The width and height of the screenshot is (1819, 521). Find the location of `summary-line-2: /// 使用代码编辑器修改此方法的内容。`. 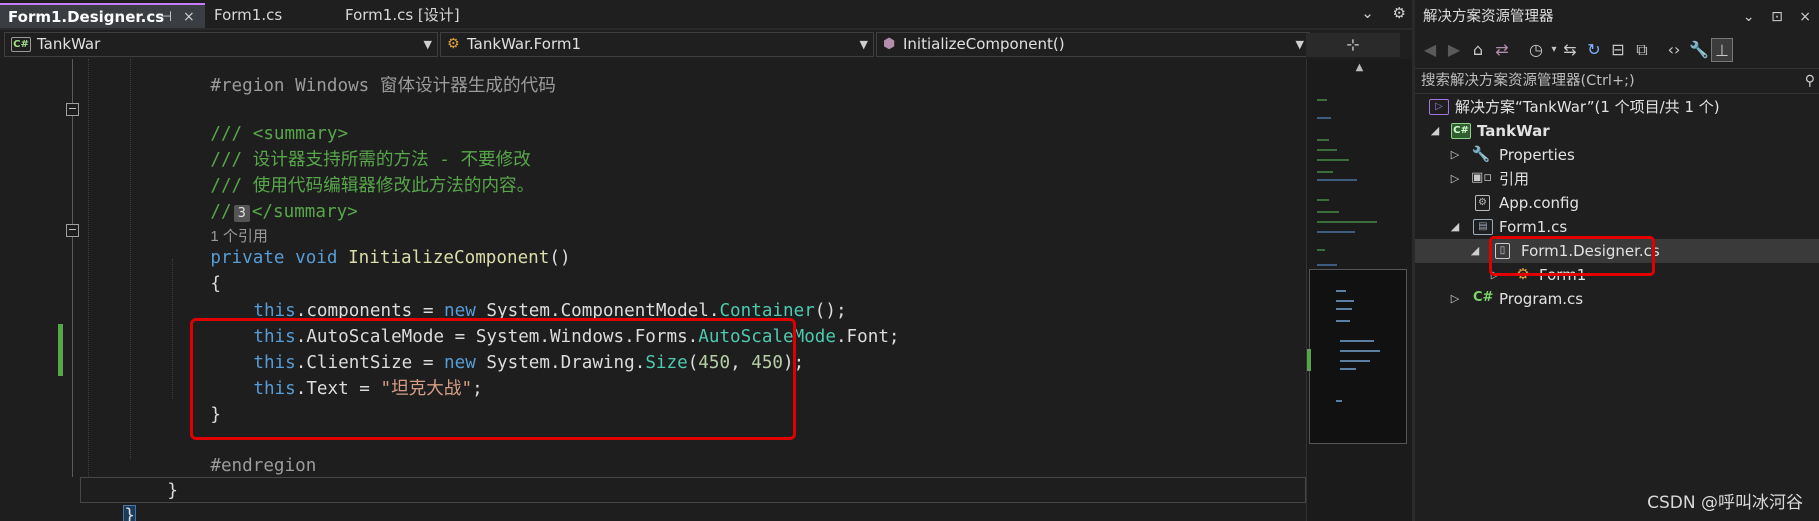

summary-line-2: /// 使用代码编辑器修改此方法的内容。 is located at coordinates (372, 186).